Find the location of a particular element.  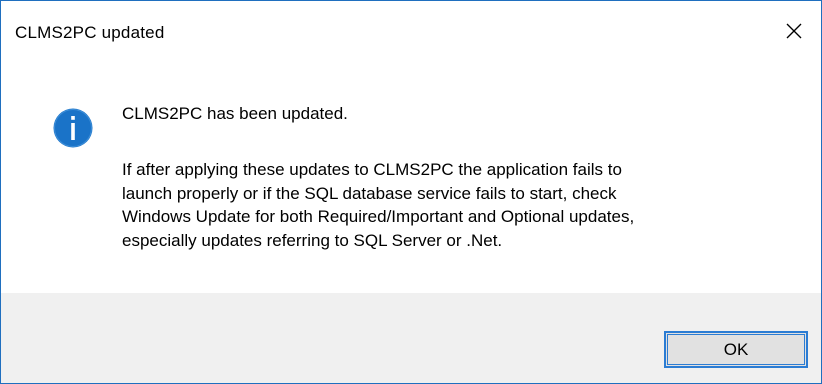

close-icon is located at coordinates (794, 31).